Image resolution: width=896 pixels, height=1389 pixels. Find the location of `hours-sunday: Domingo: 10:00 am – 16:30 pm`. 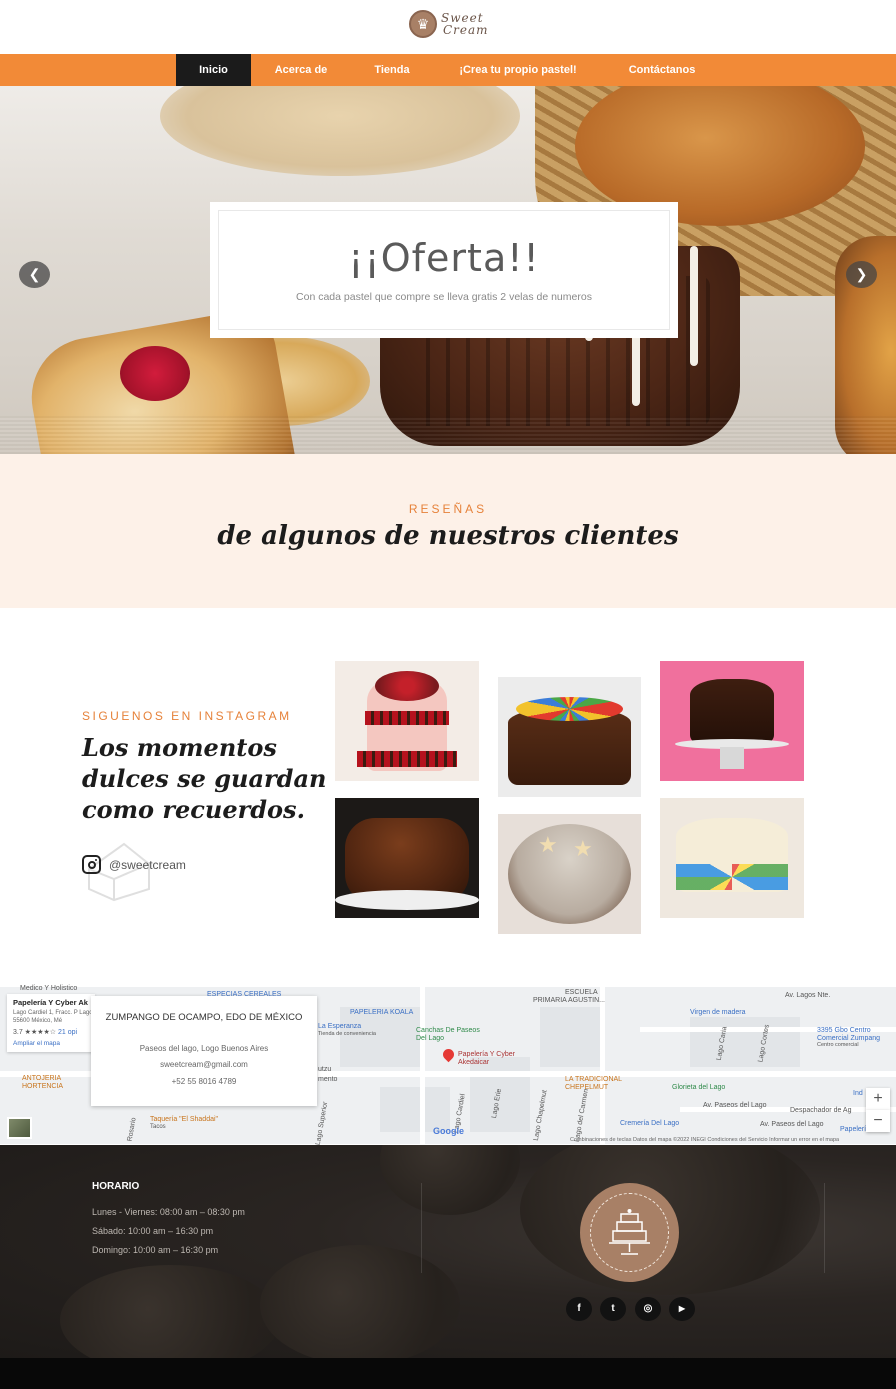

hours-sunday: Domingo: 10:00 am – 16:30 pm is located at coordinates (155, 1250).